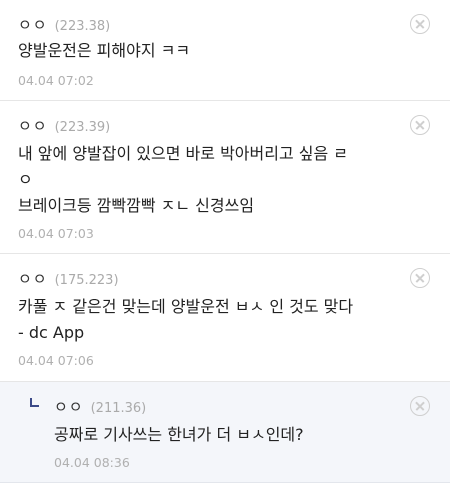 The width and height of the screenshot is (450, 483). Describe the element at coordinates (118, 408) in the screenshot. I see `ip-address: (211.36)` at that location.